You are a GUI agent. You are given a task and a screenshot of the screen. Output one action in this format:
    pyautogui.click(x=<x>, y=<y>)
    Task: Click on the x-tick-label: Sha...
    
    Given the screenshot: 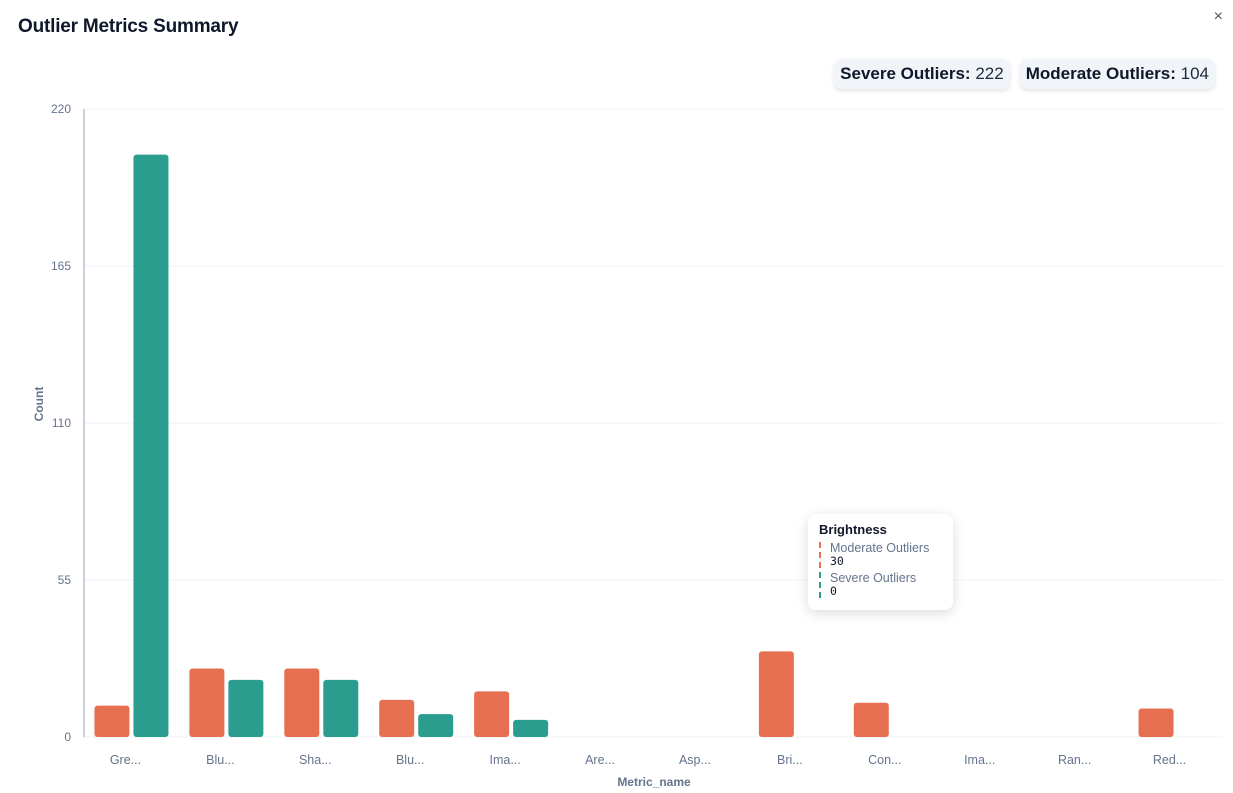 What is the action you would take?
    pyautogui.click(x=315, y=760)
    